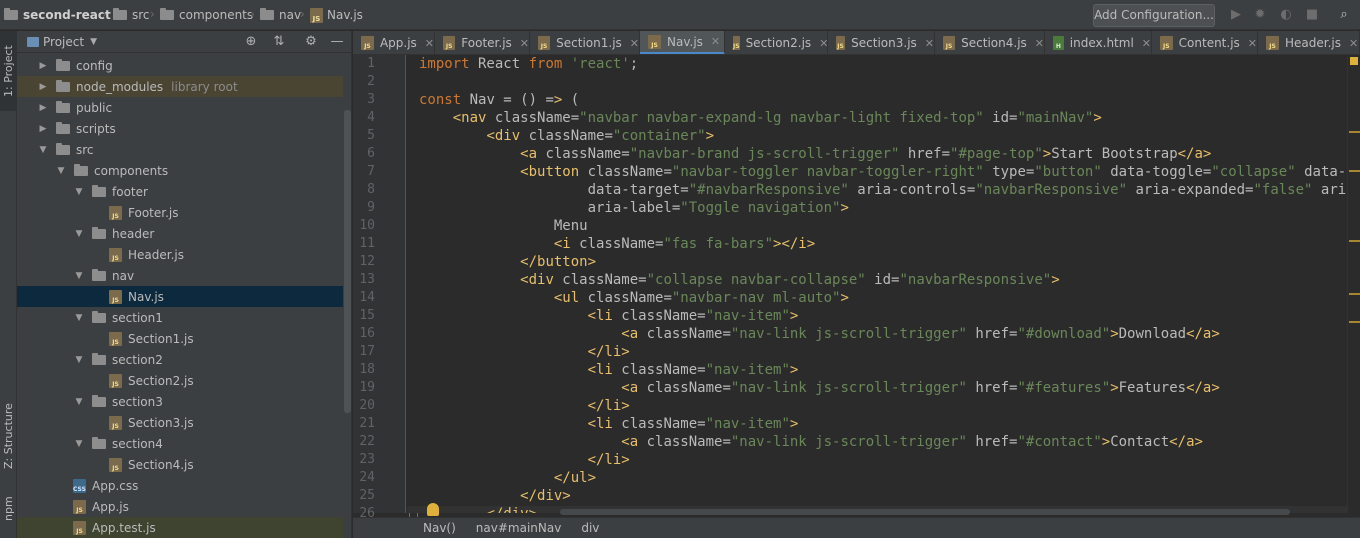 The width and height of the screenshot is (1360, 538). What do you see at coordinates (180, 443) in the screenshot?
I see `tree-item: ▼ section4` at bounding box center [180, 443].